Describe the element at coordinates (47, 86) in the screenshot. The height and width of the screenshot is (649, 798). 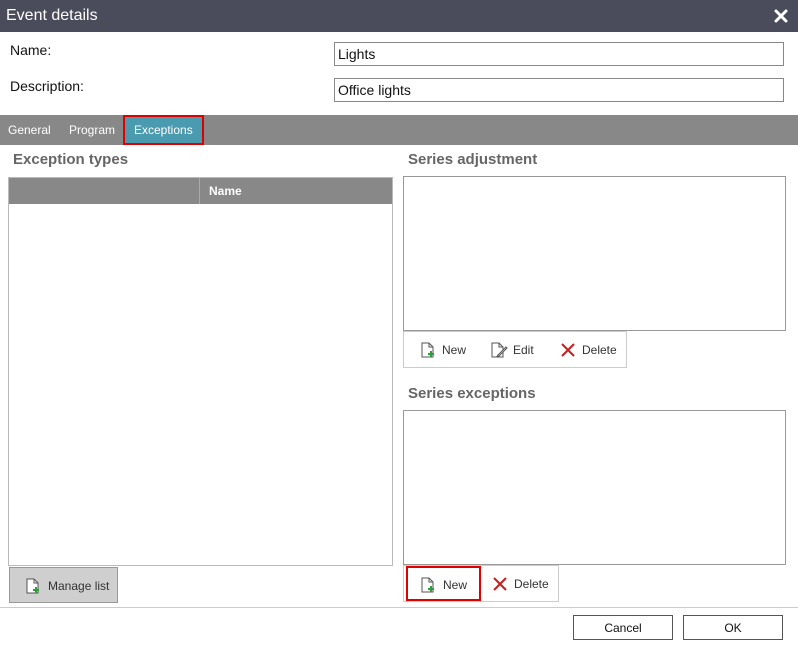
I see `description-label: Description:` at that location.